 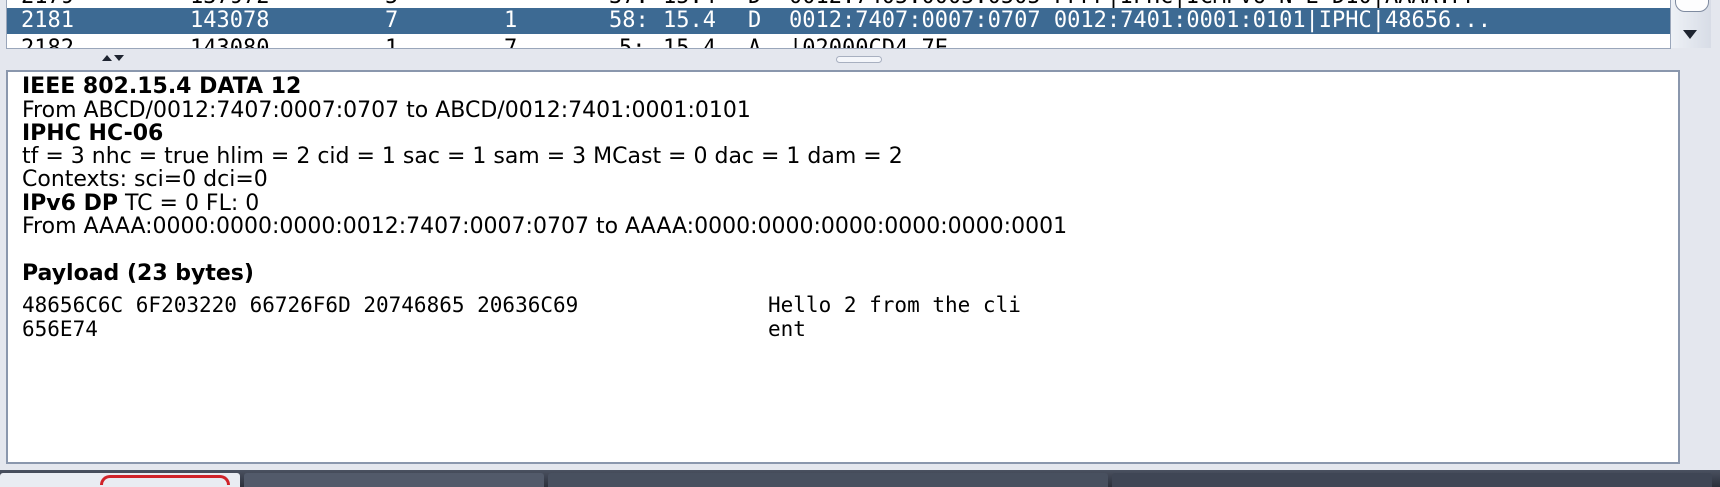 What do you see at coordinates (392, 20) in the screenshot?
I see `packet-src: 7` at bounding box center [392, 20].